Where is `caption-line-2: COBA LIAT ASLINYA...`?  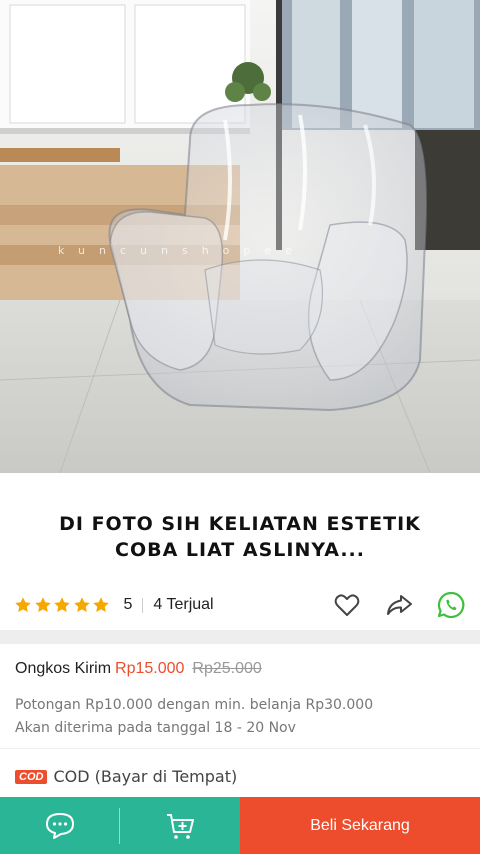 caption-line-2: COBA LIAT ASLINYA... is located at coordinates (240, 550).